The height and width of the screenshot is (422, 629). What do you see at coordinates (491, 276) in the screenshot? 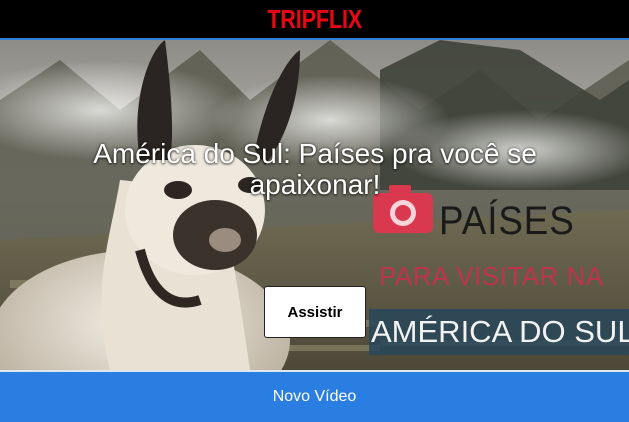
I see `poster-line-visit: PARA VISITAR NA` at bounding box center [491, 276].